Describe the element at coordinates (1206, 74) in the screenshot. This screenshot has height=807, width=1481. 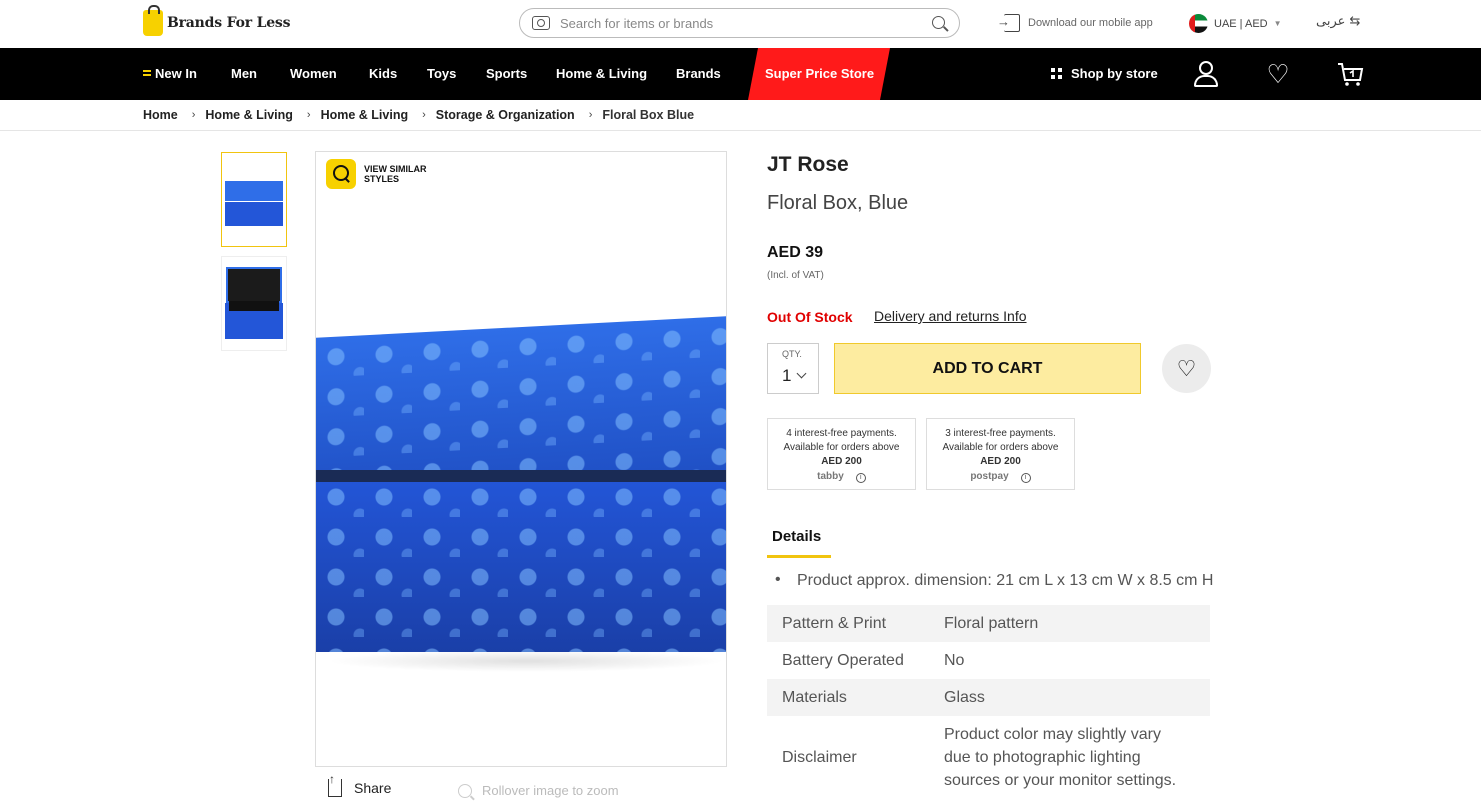
I see `account-icon` at that location.